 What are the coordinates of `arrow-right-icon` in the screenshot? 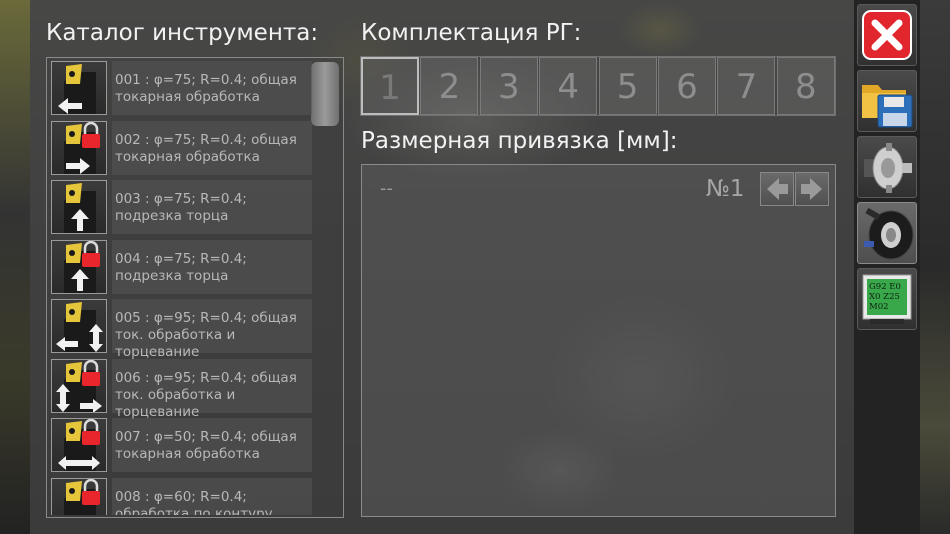 It's located at (811, 189).